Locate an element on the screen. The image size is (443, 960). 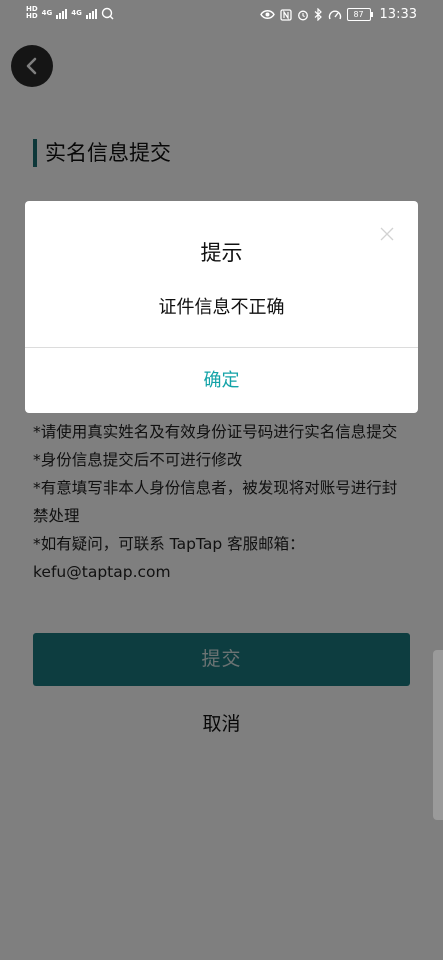
search-status-icon is located at coordinates (107, 13).